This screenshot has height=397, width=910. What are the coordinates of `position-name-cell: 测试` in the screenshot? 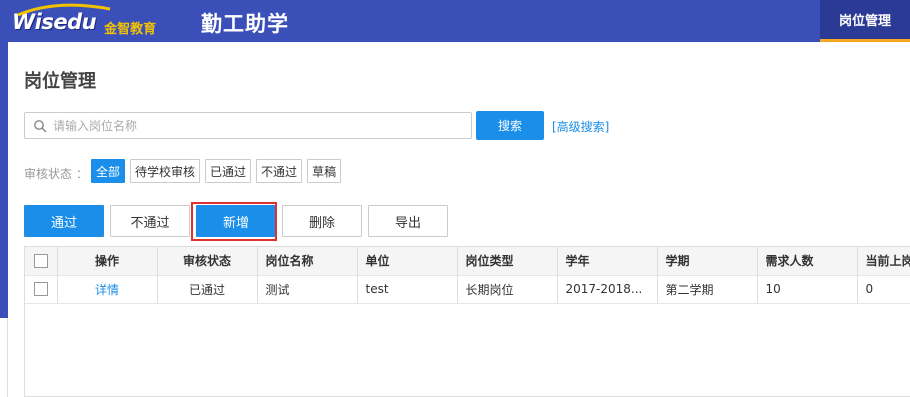 It's located at (307, 289).